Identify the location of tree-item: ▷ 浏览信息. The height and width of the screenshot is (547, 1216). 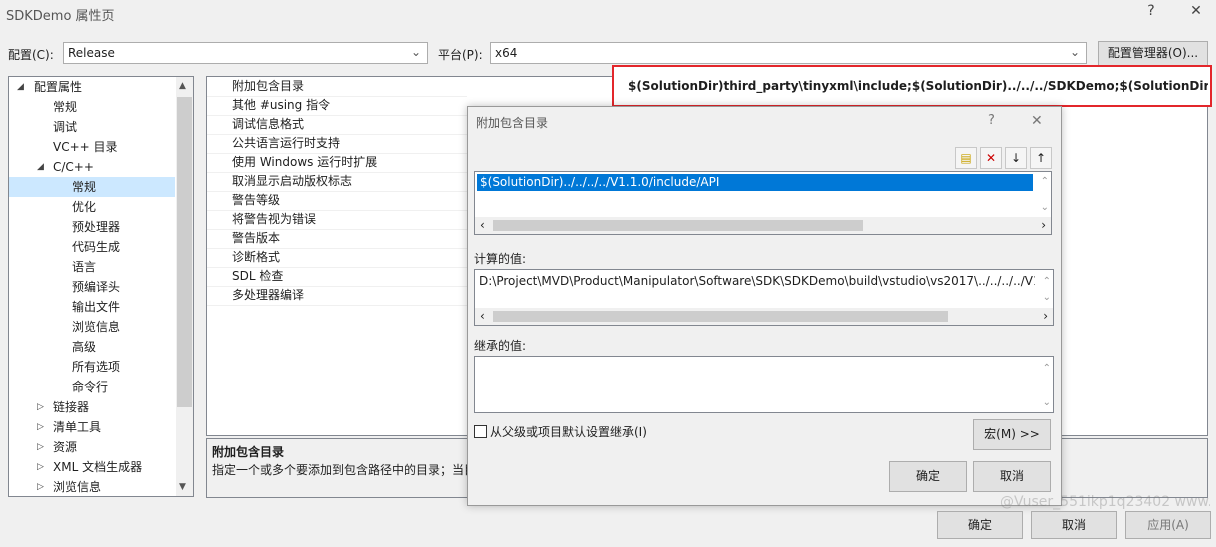
(92, 486).